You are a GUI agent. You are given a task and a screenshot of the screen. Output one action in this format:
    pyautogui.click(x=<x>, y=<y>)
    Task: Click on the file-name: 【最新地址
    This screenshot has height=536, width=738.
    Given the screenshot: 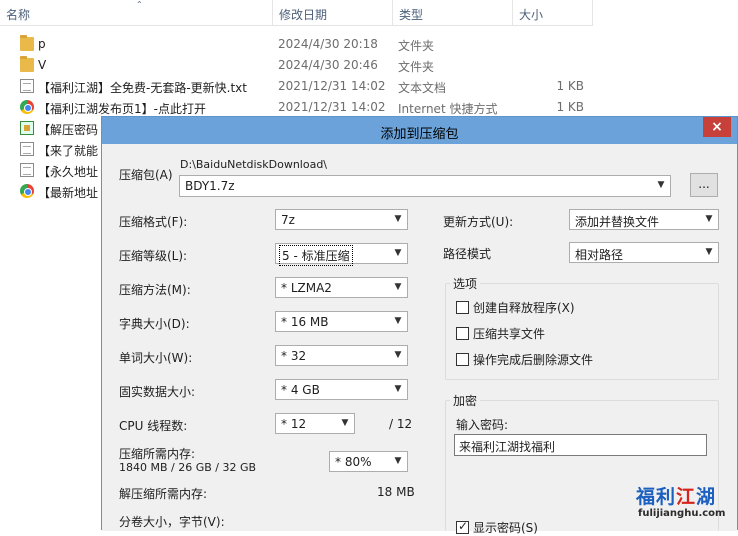 What is the action you would take?
    pyautogui.click(x=68, y=193)
    